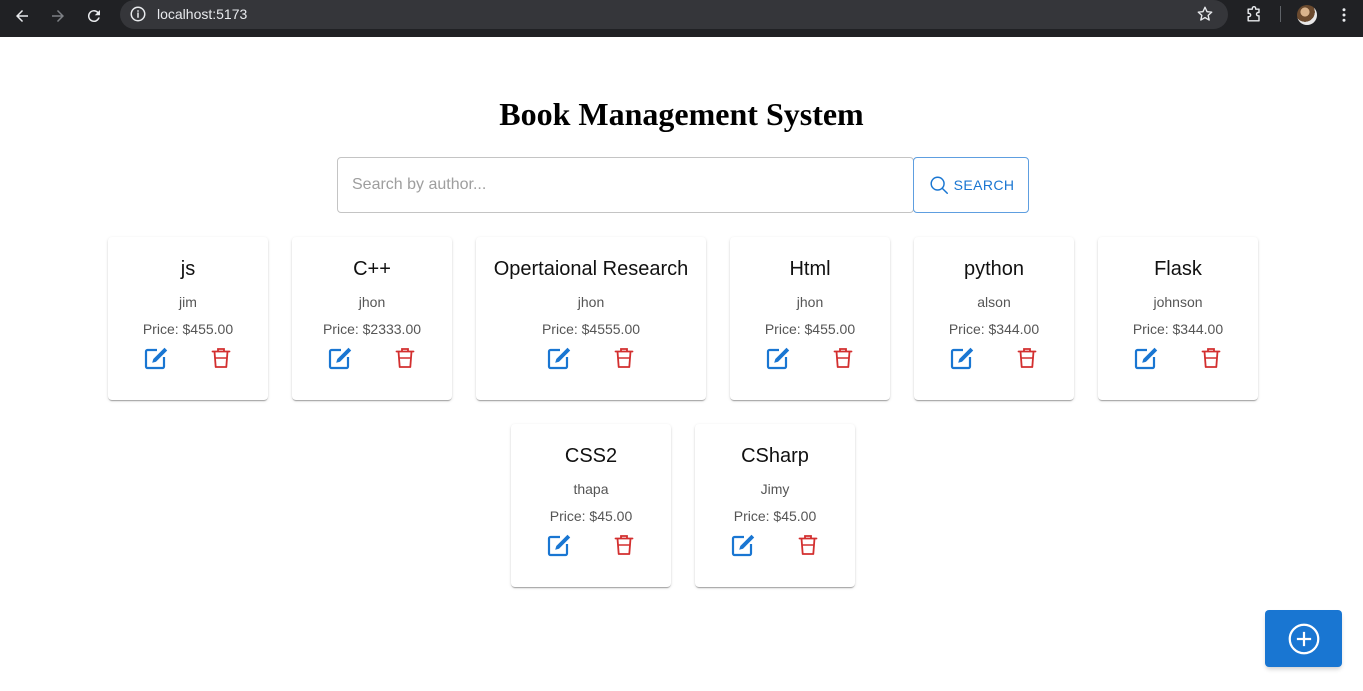 This screenshot has width=1363, height=691. Describe the element at coordinates (775, 505) in the screenshot. I see `book-card: CSharp Jimy Price: $45.00` at that location.